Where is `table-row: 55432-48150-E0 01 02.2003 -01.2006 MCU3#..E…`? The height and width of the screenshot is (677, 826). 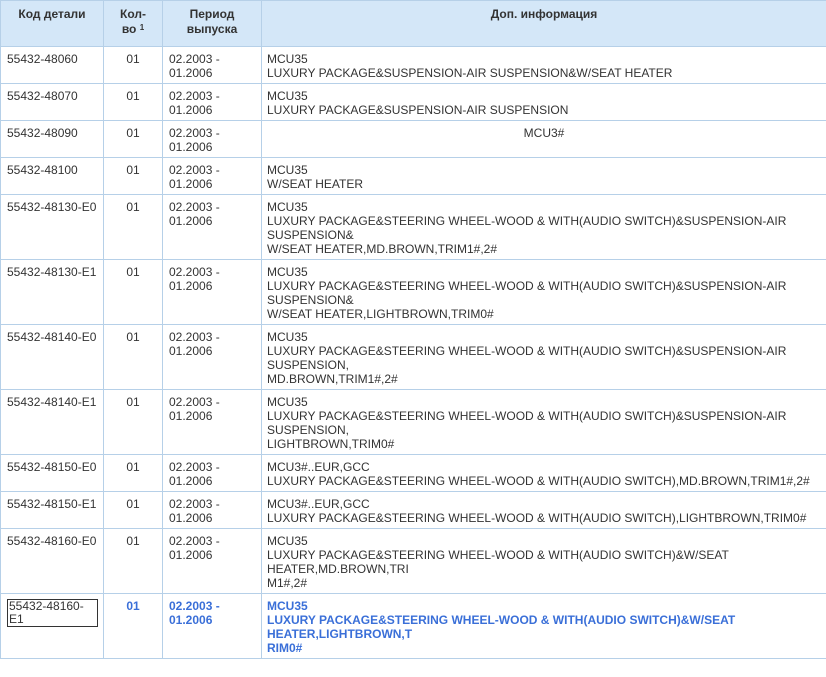
table-row: 55432-48150-E0 01 02.2003 -01.2006 MCU3#..E… is located at coordinates (413, 473).